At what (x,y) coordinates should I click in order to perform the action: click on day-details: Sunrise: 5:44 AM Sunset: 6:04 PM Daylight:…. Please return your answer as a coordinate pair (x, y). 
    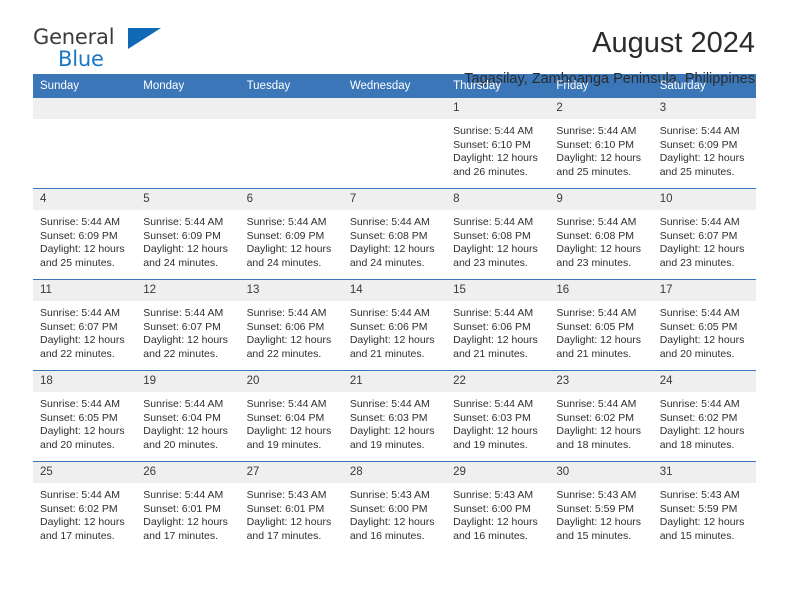
    Looking at the image, I should click on (187, 422).